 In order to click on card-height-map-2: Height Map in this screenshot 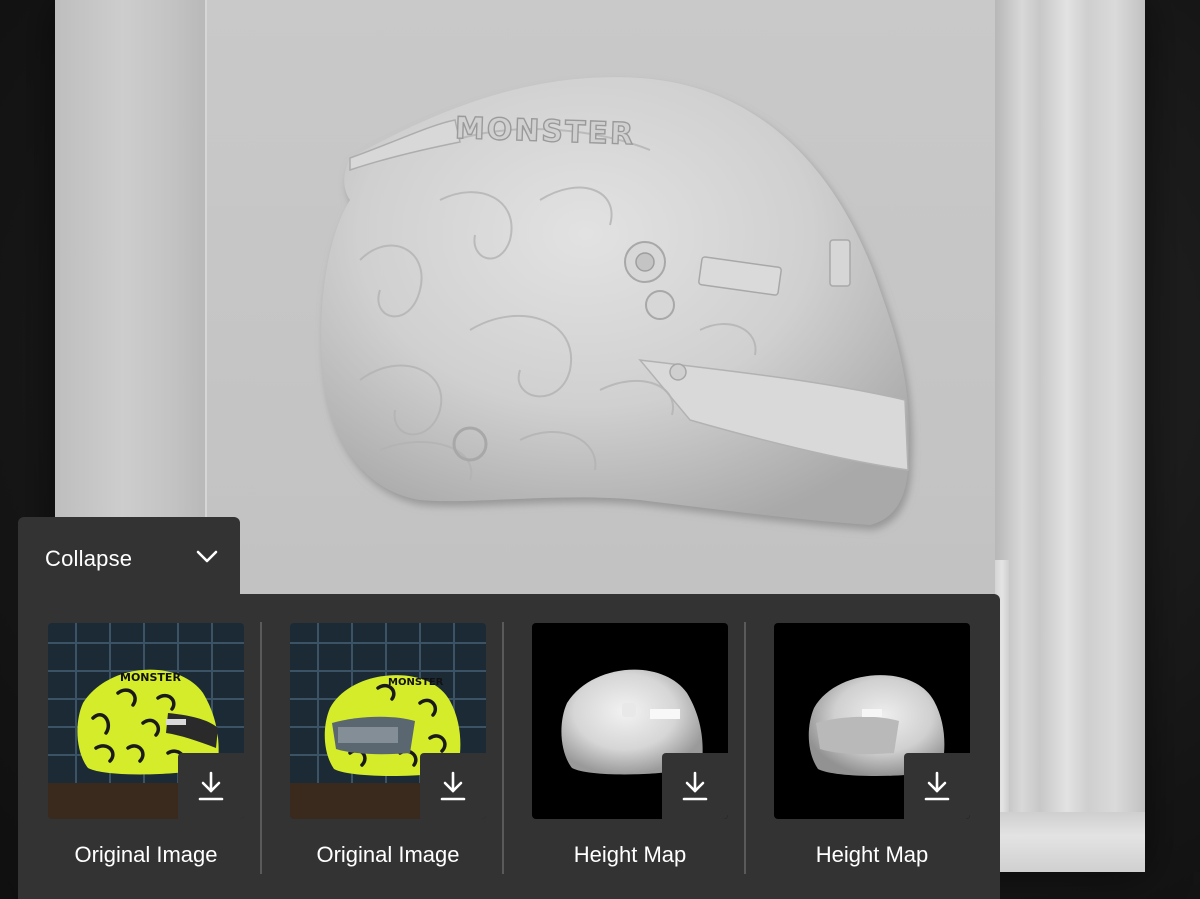, I will do `click(865, 746)`.